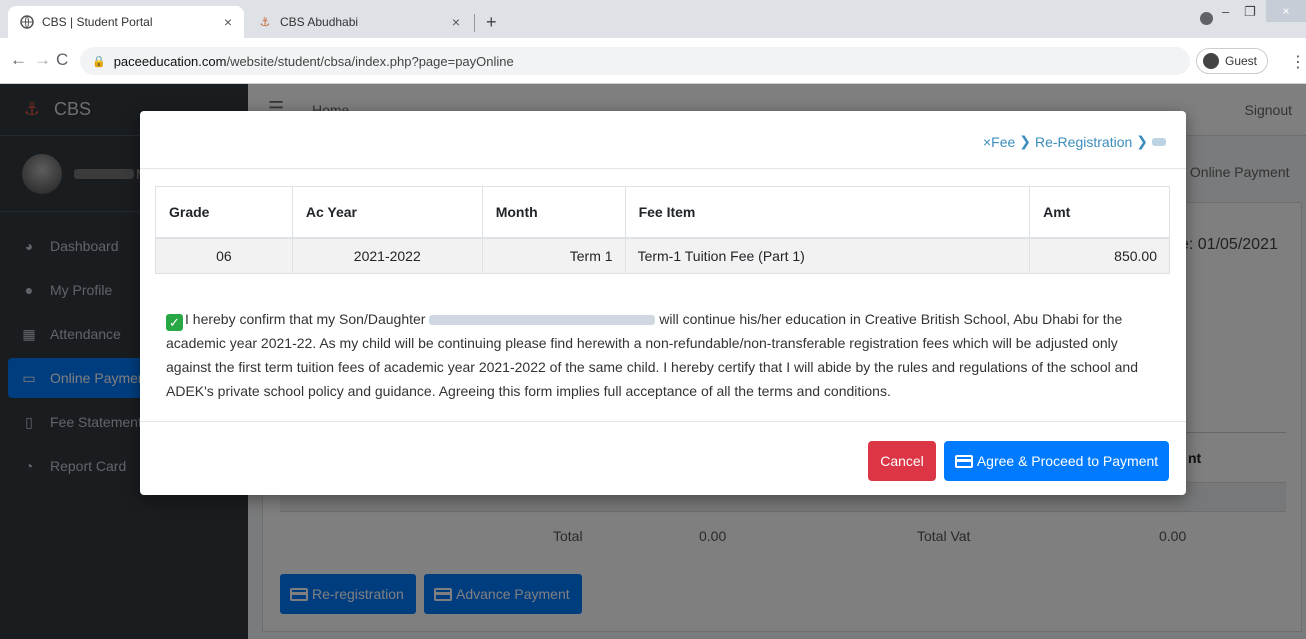 This screenshot has width=1306, height=639. What do you see at coordinates (387, 255) in the screenshot?
I see `cell-ac-year: 2021-2022` at bounding box center [387, 255].